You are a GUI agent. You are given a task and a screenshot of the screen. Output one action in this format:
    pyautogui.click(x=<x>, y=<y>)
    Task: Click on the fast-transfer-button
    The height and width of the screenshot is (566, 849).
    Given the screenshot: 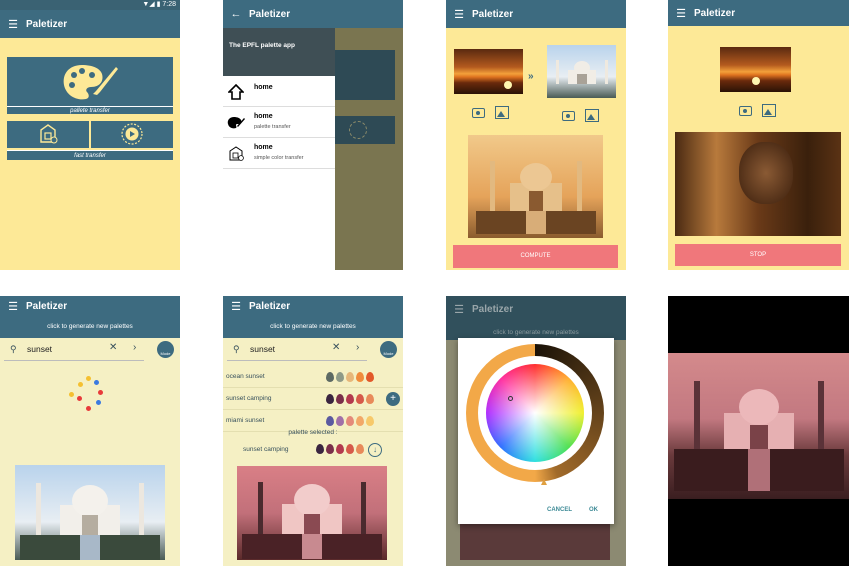 What is the action you would take?
    pyautogui.click(x=132, y=134)
    